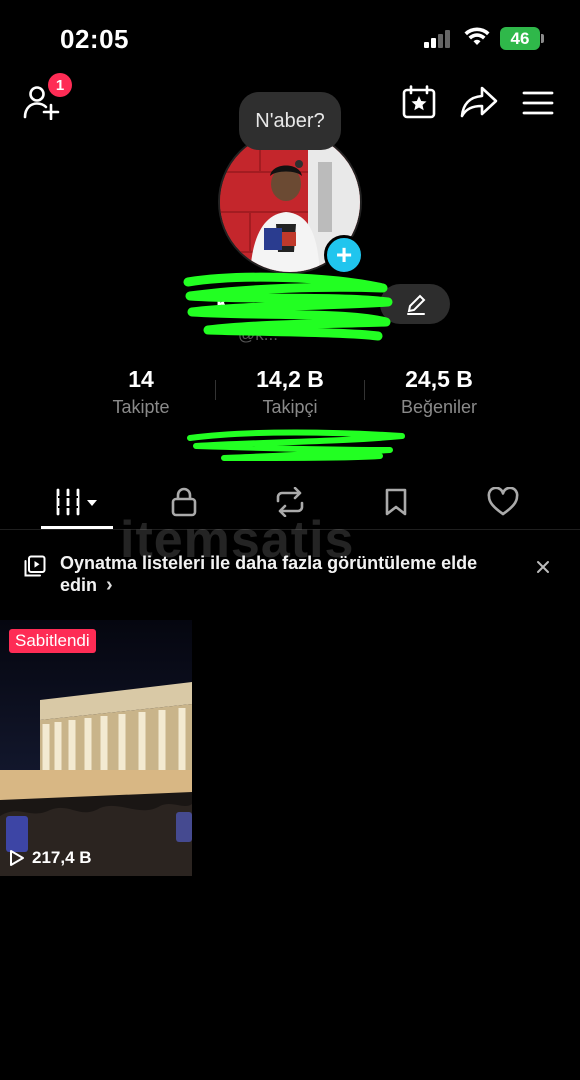  What do you see at coordinates (94, 39) in the screenshot?
I see `status-time: 02:05` at bounding box center [94, 39].